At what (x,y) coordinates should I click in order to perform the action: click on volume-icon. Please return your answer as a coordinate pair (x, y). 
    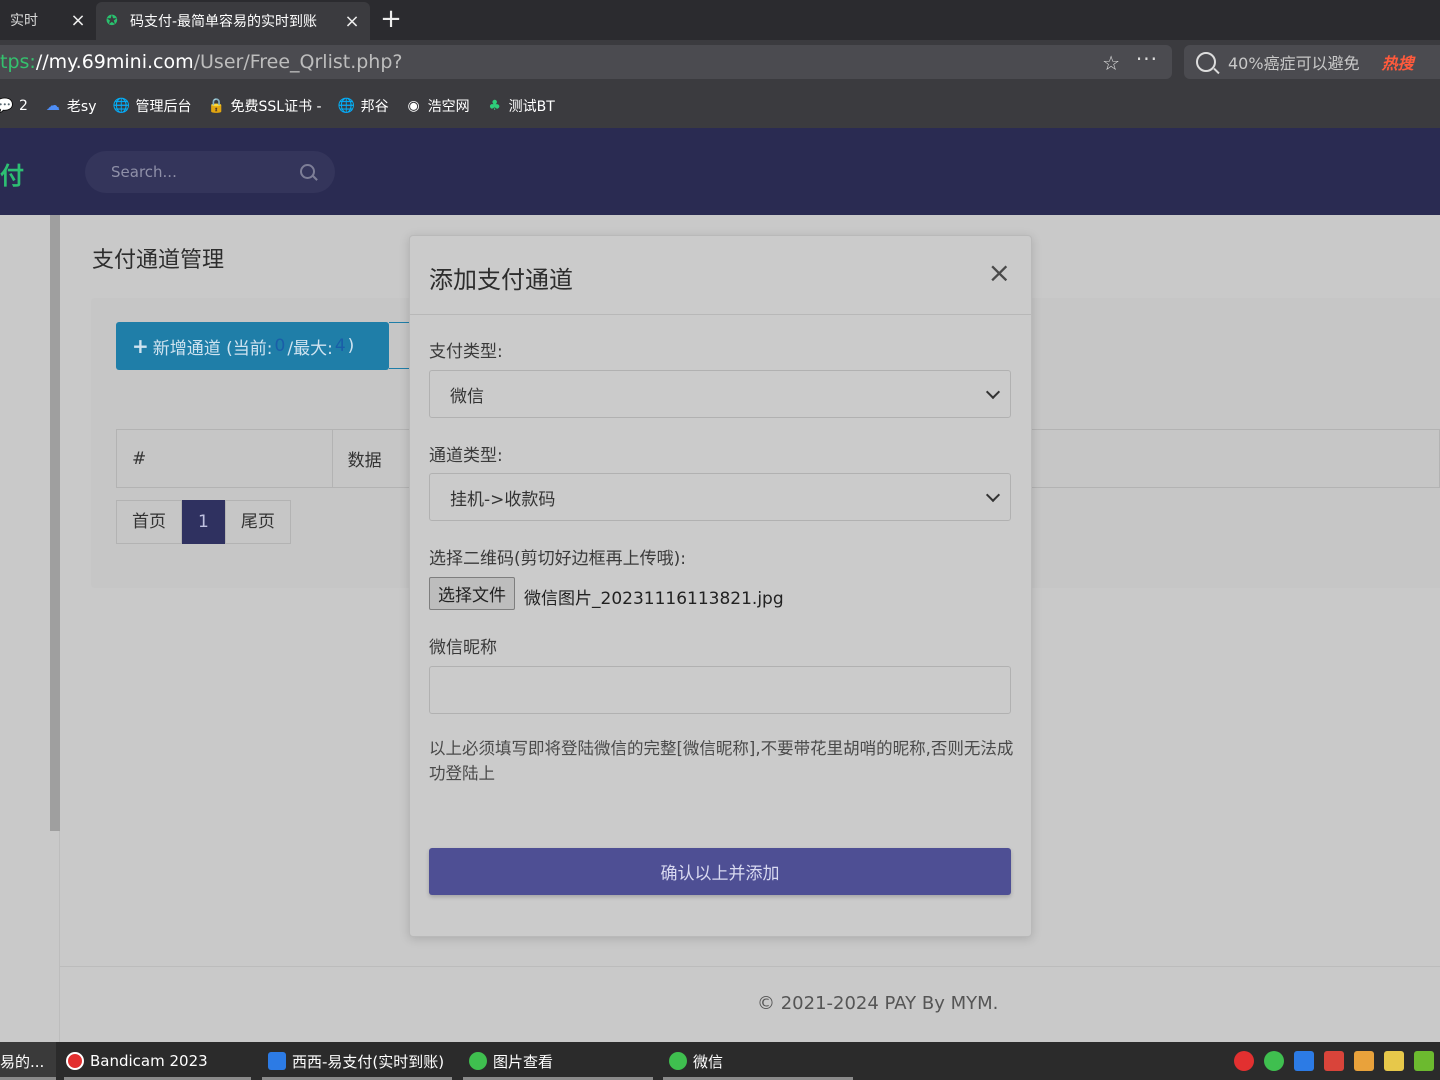
    Looking at the image, I should click on (1364, 1061).